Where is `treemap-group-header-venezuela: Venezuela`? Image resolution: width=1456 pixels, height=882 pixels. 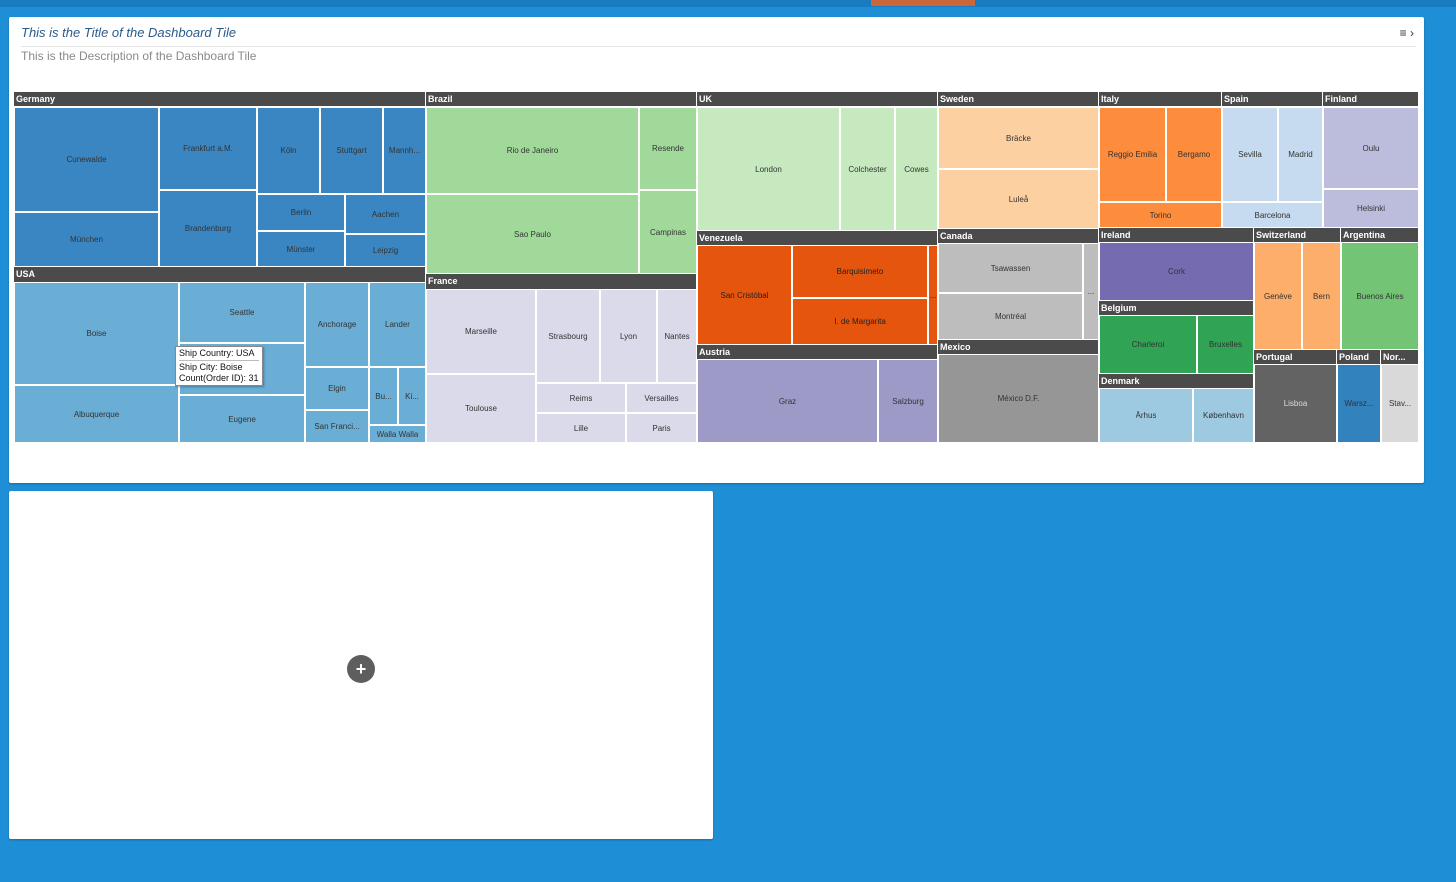
treemap-group-header-venezuela: Venezuela is located at coordinates (817, 238).